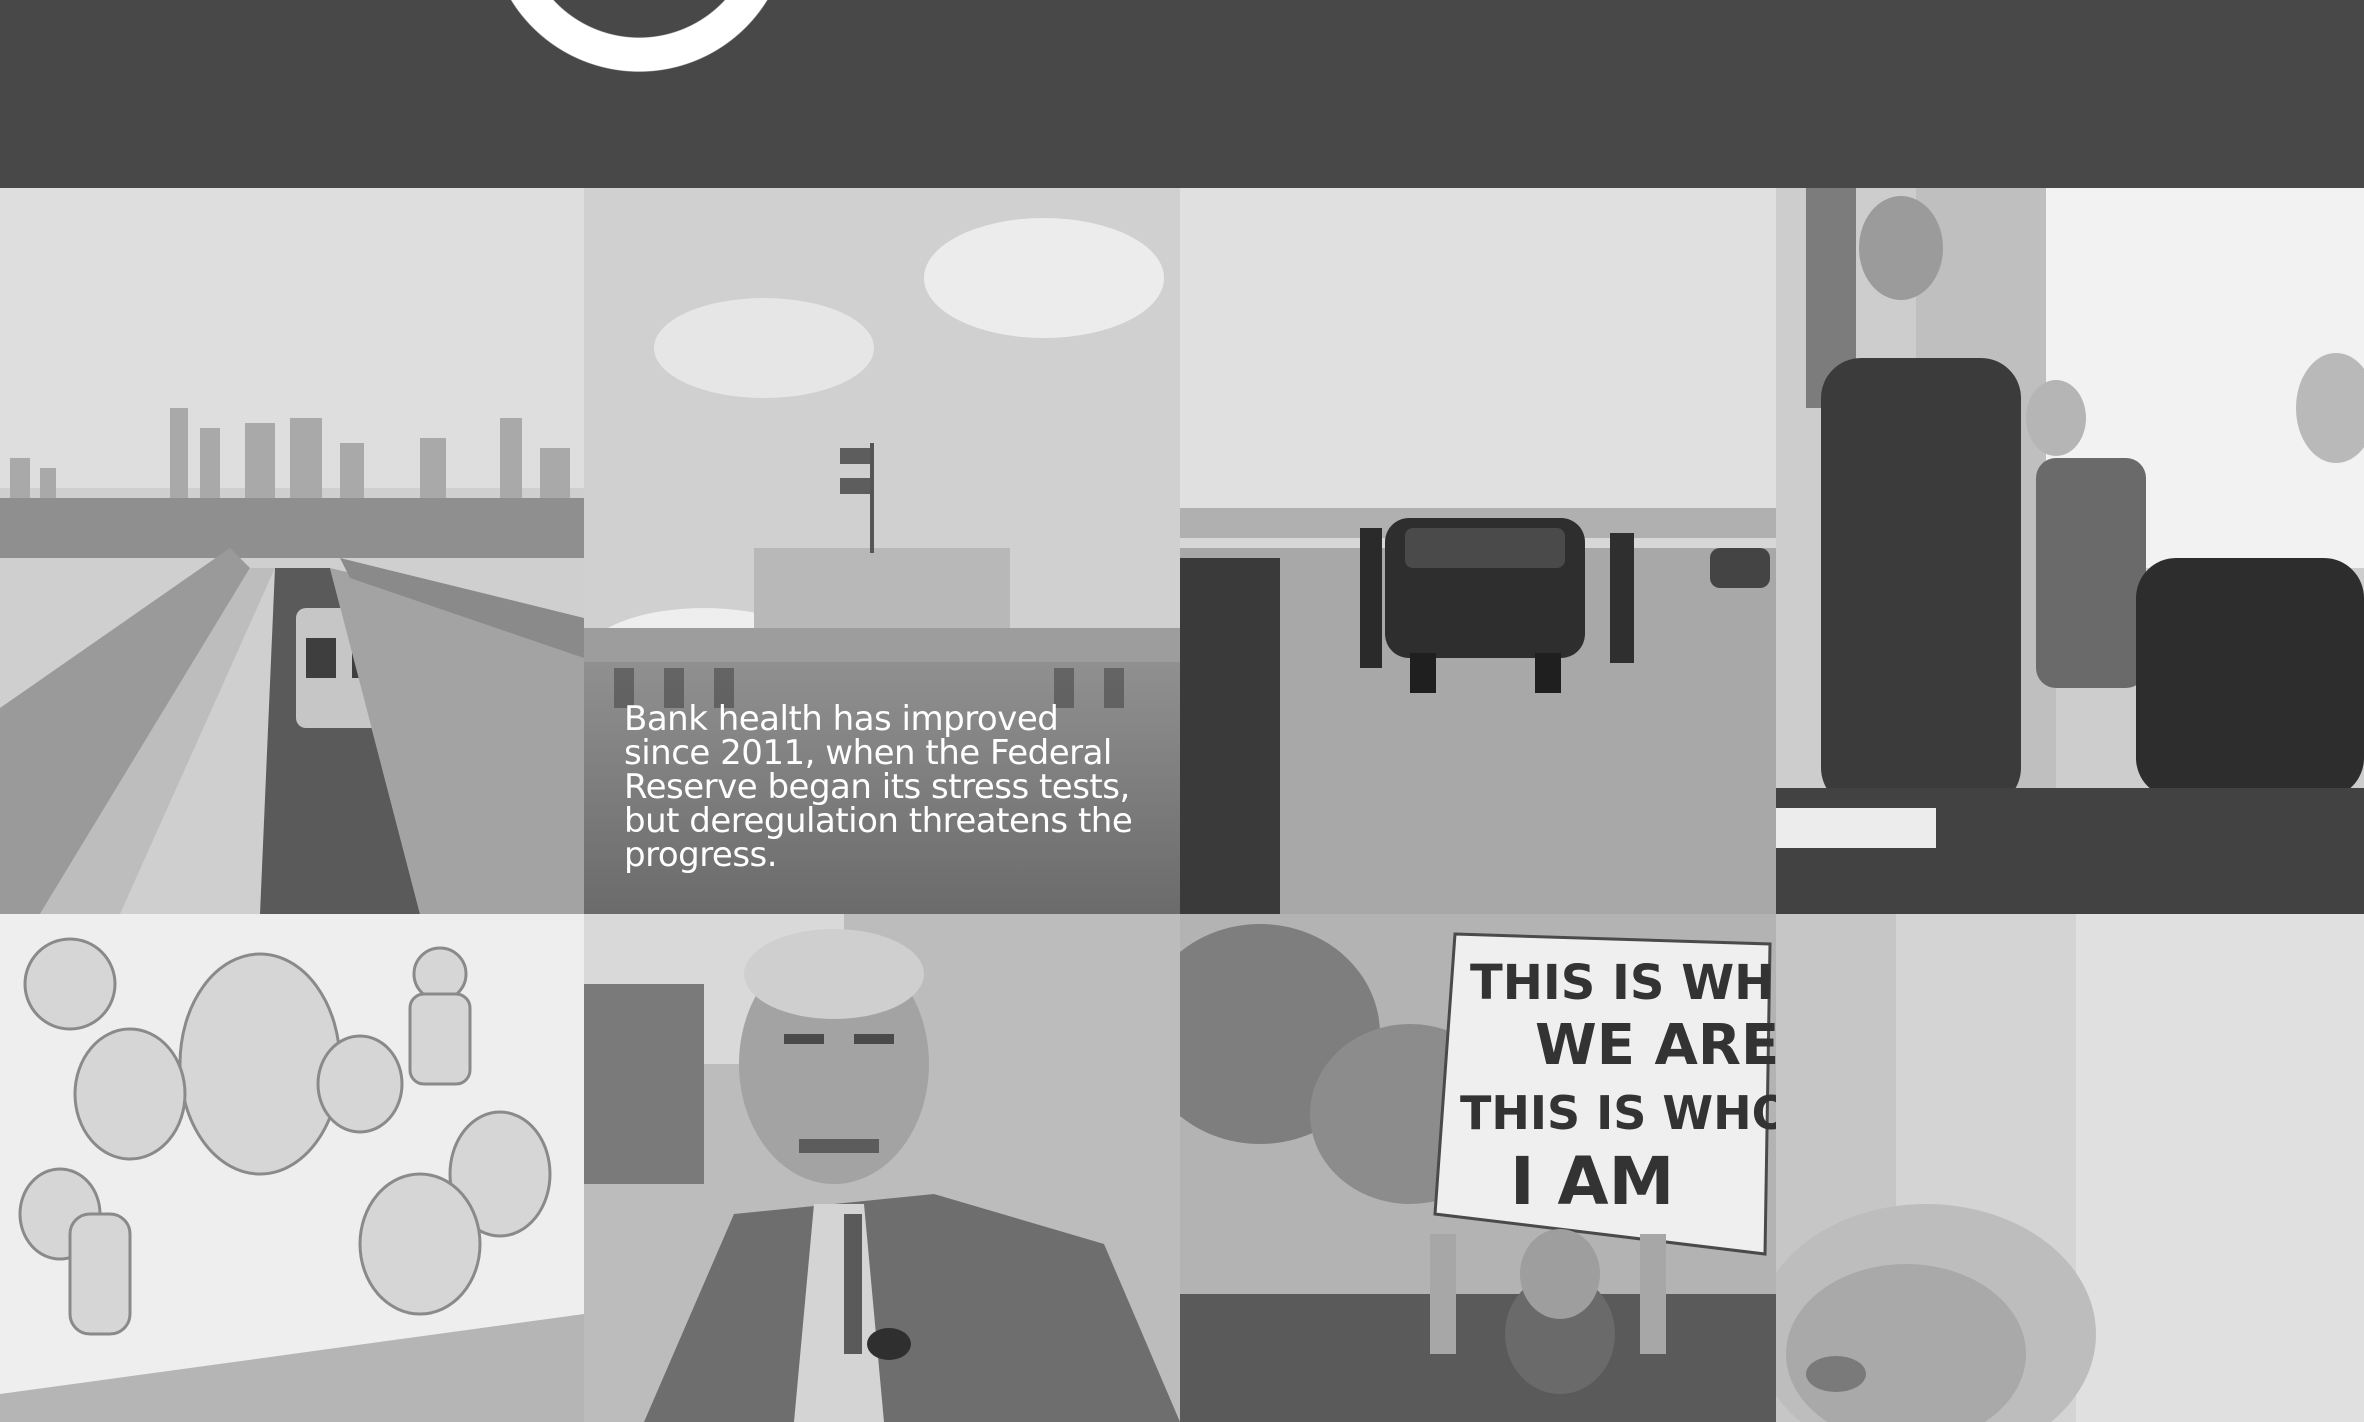 This screenshot has width=2364, height=1422. I want to click on site-header, so click(1182, 94).